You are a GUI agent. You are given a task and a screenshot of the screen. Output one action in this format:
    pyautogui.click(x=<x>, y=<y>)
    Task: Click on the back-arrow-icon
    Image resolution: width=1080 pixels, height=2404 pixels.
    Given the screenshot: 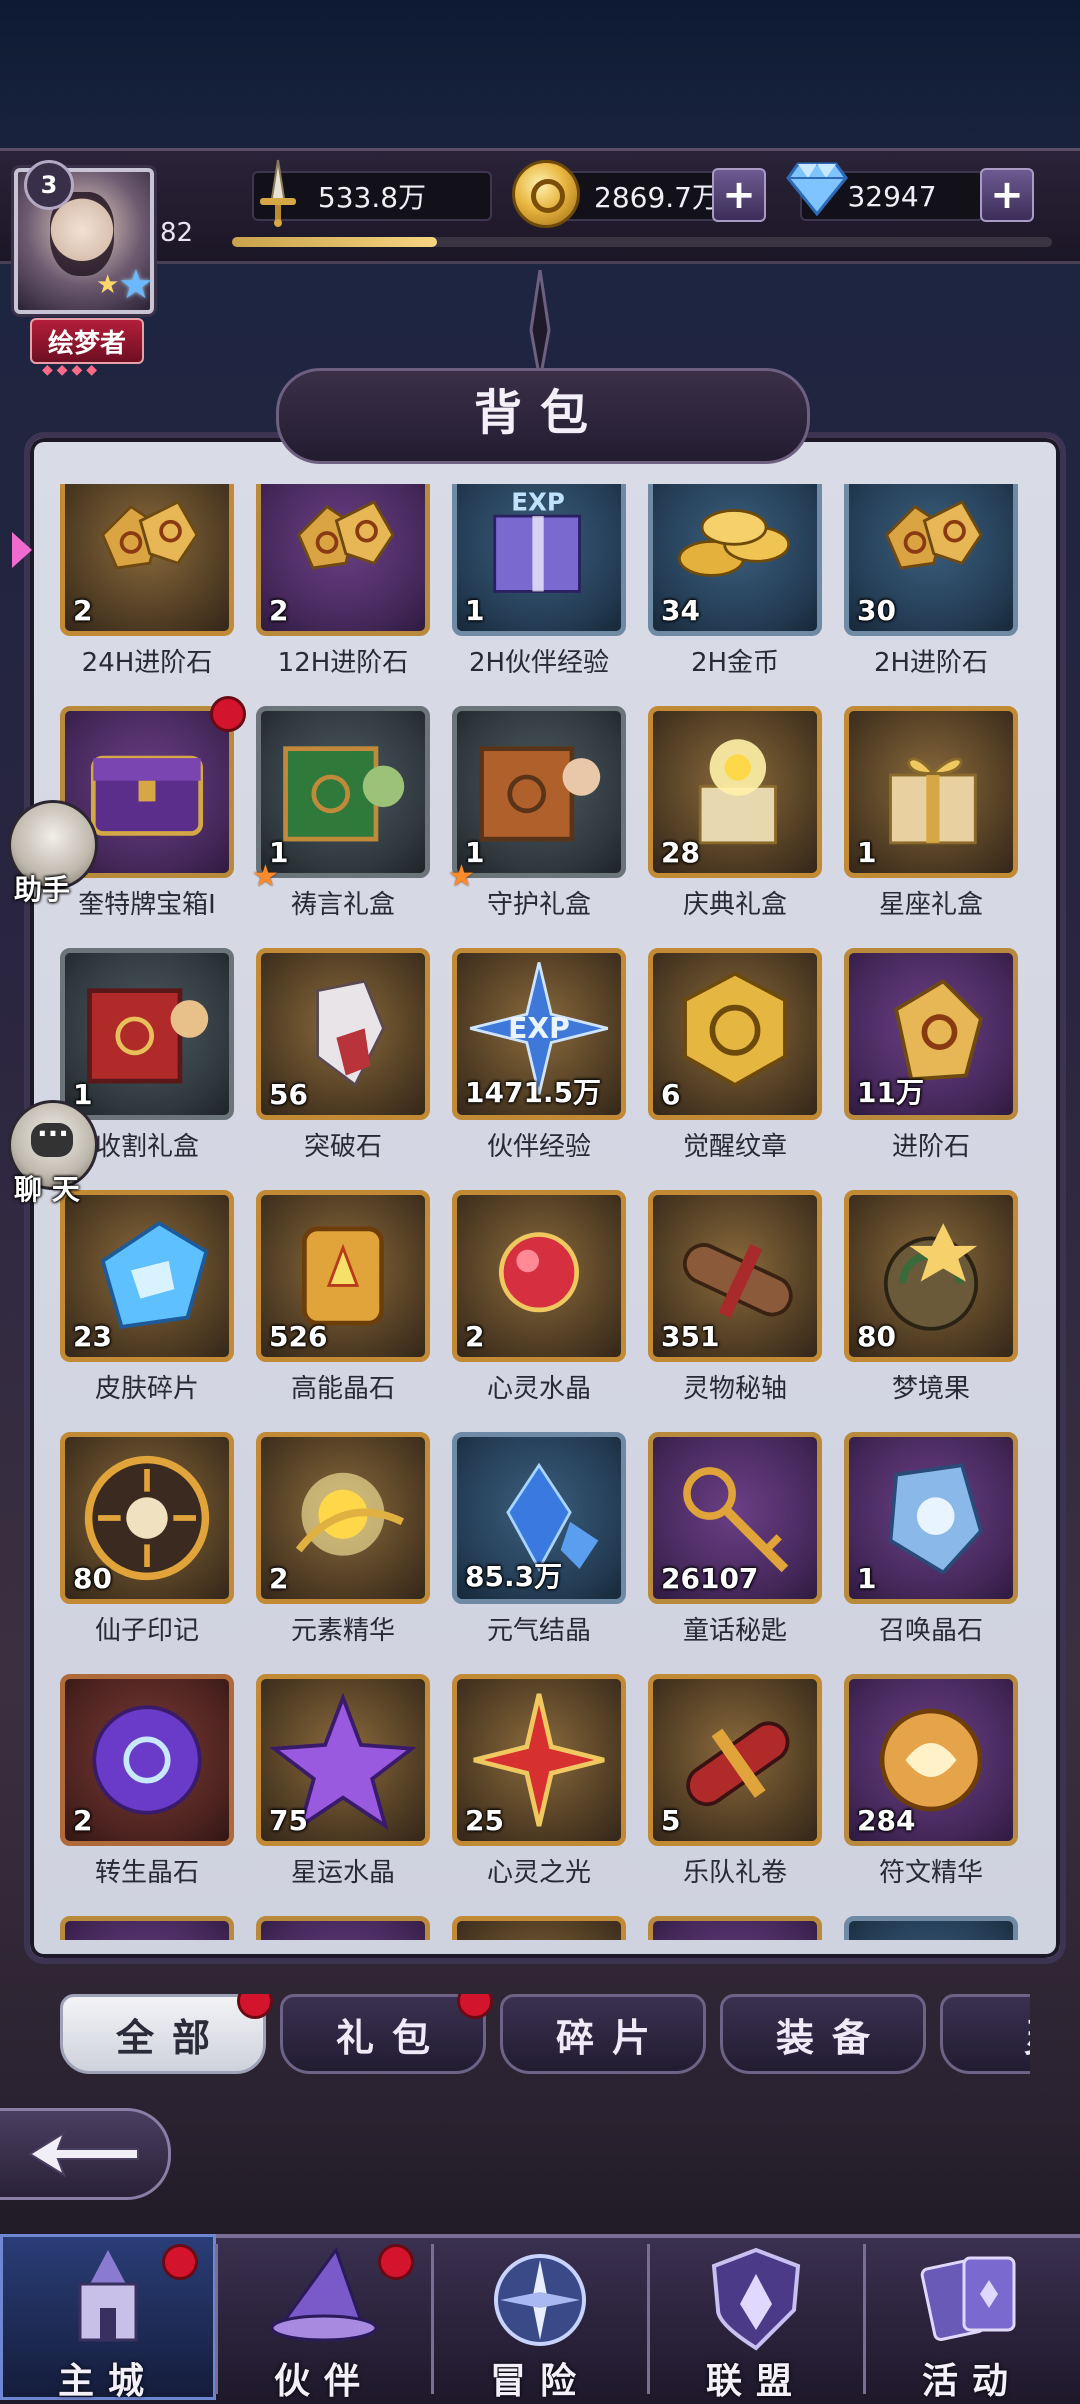 What is the action you would take?
    pyautogui.click(x=83, y=2154)
    